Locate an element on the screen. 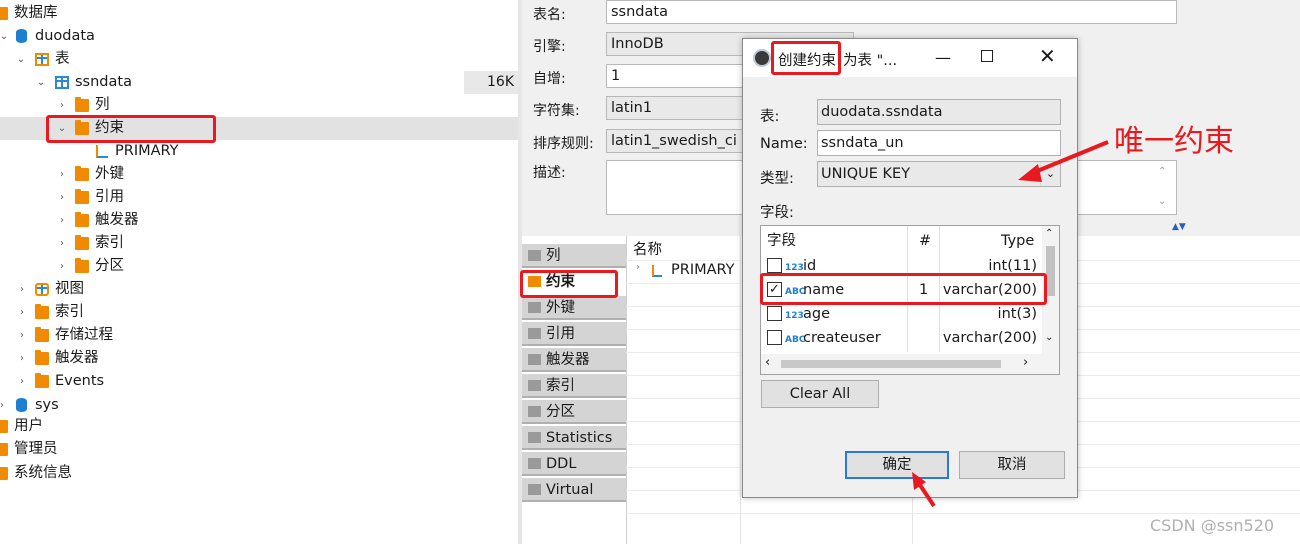  arrow-to-type-line is located at coordinates (1069, 158).